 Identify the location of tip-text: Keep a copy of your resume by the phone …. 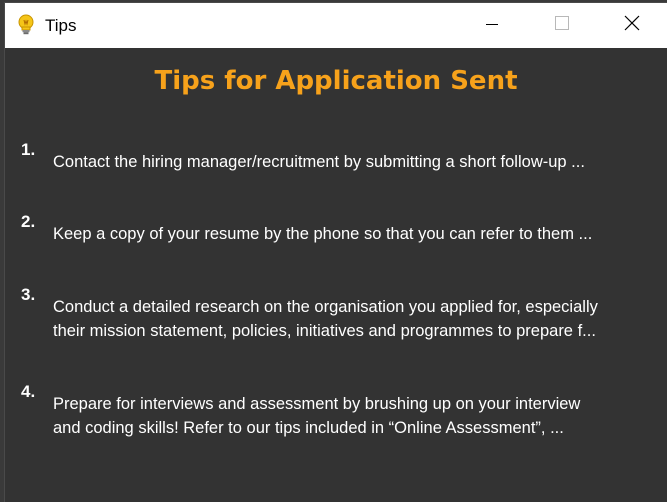
(323, 234).